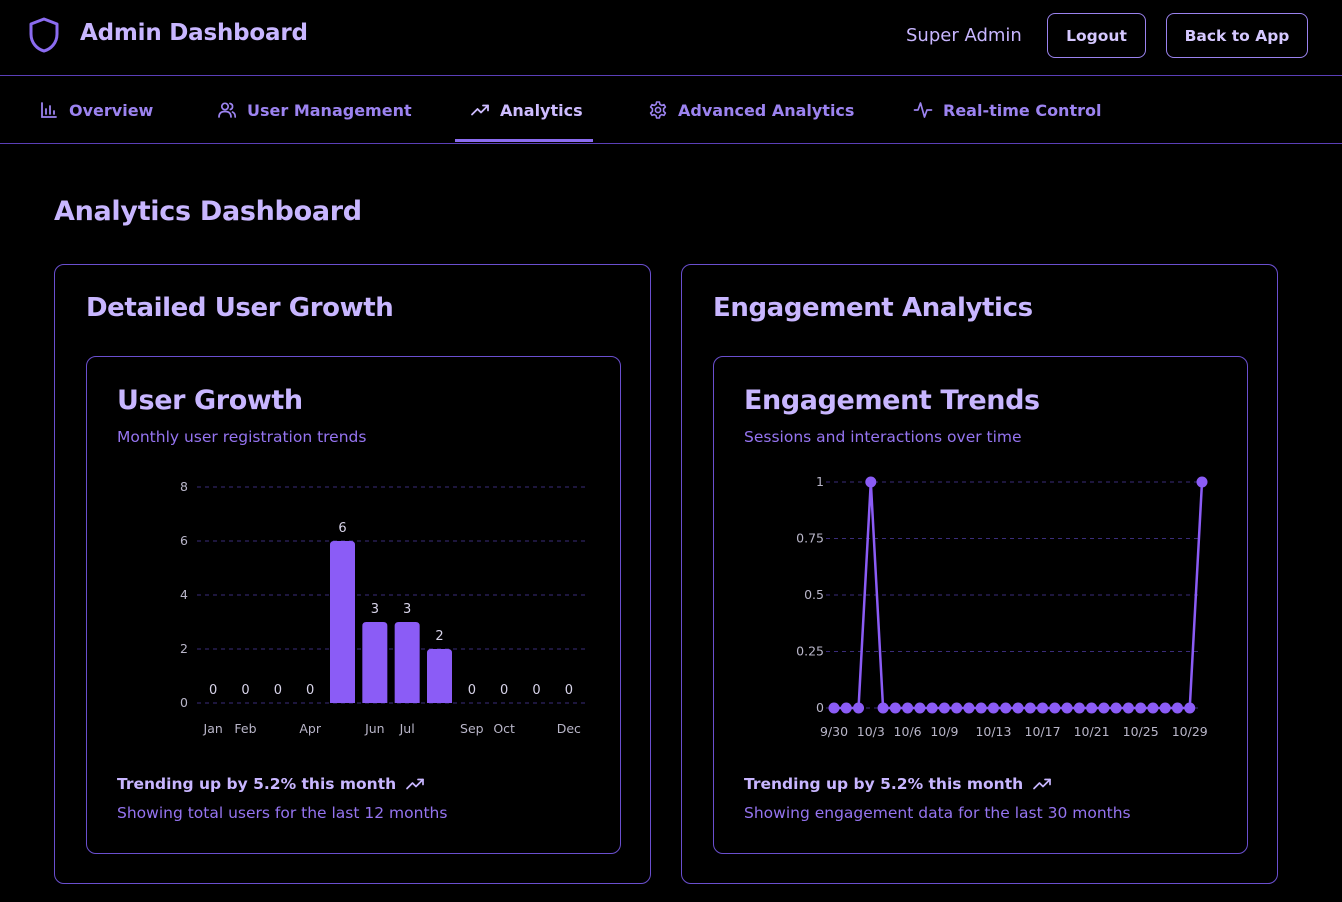  I want to click on x-tick-label: 10/3, so click(871, 731).